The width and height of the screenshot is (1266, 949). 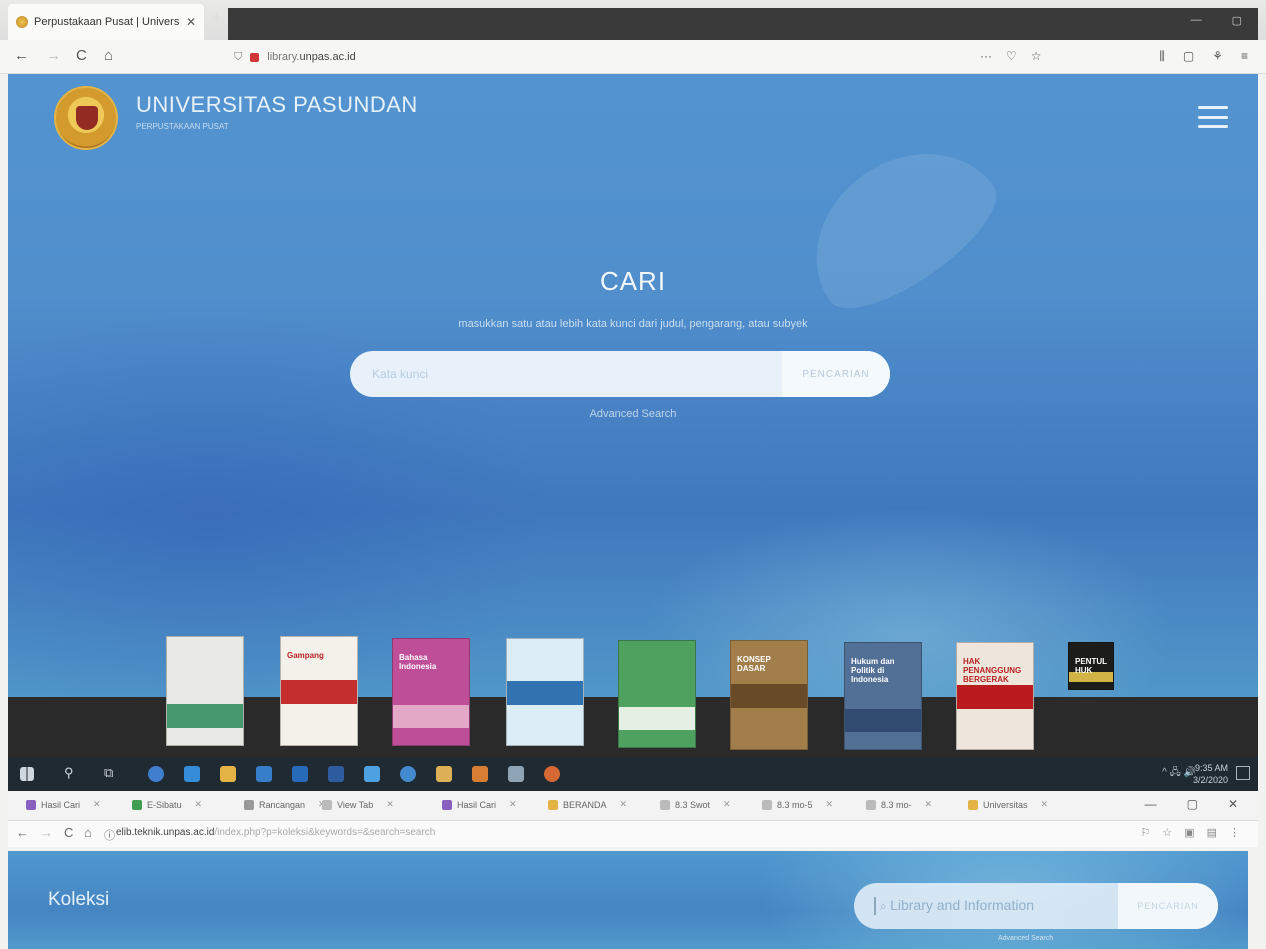 What do you see at coordinates (836, 374) in the screenshot?
I see `search-button: PENCARIAN` at bounding box center [836, 374].